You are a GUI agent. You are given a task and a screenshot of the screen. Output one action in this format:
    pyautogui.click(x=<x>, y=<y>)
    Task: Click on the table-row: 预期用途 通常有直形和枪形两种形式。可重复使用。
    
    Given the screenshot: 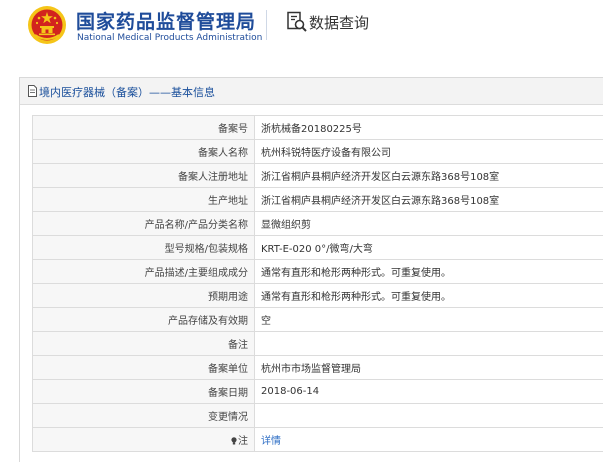 What is the action you would take?
    pyautogui.click(x=317, y=295)
    